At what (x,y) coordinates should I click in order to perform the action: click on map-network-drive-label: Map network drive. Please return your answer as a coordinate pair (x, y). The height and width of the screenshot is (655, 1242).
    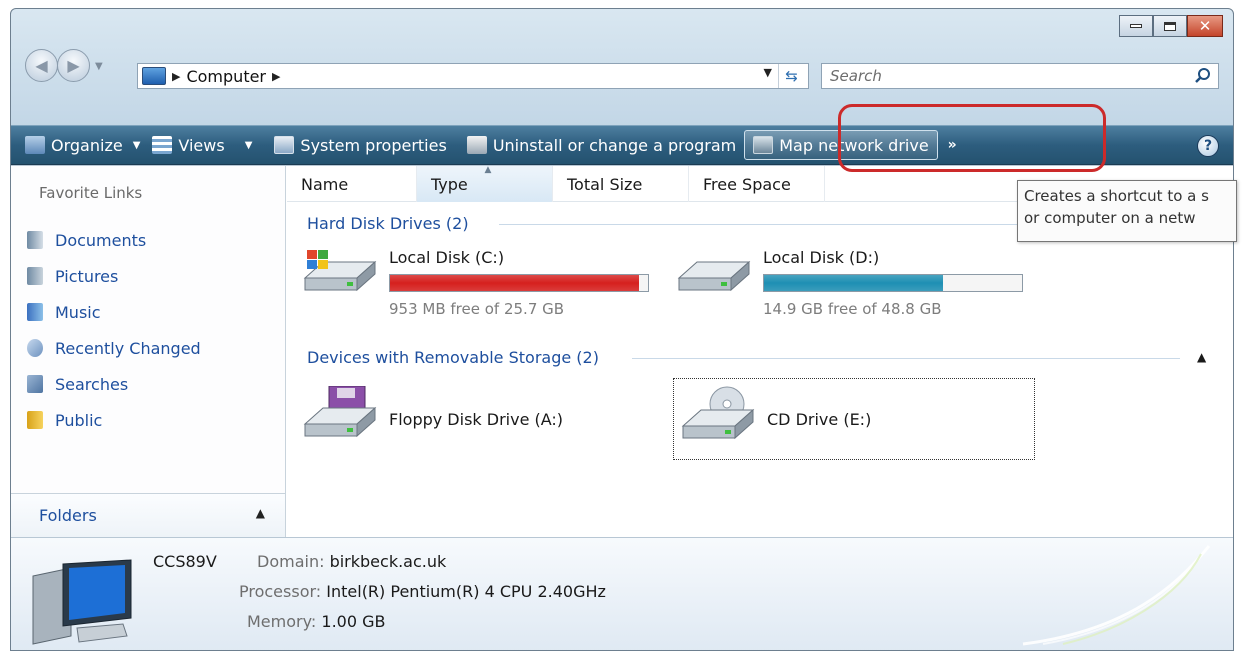
    Looking at the image, I should click on (854, 145).